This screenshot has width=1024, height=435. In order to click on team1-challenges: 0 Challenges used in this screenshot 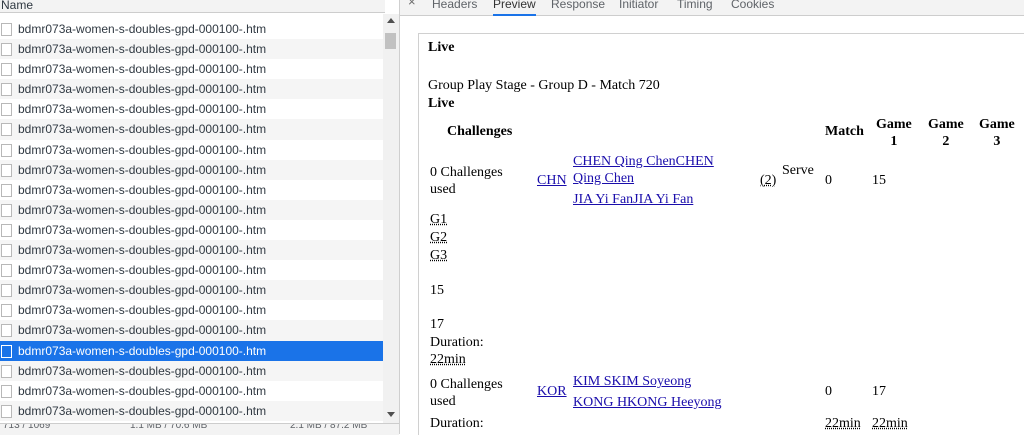, I will do `click(466, 181)`.